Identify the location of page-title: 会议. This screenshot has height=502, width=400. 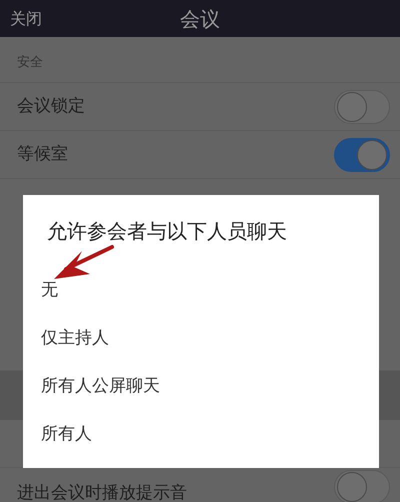
(200, 19).